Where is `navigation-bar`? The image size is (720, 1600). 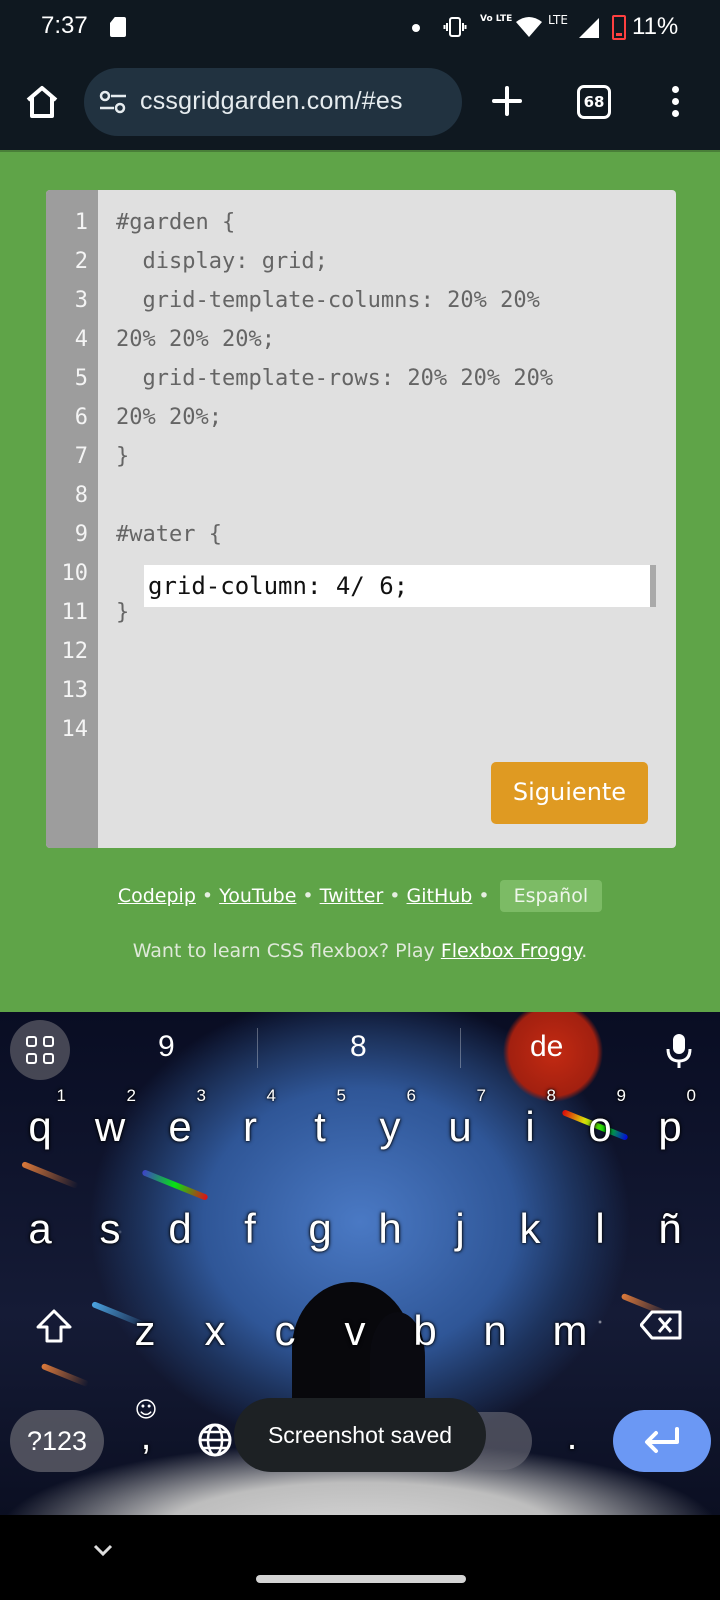 navigation-bar is located at coordinates (360, 1557).